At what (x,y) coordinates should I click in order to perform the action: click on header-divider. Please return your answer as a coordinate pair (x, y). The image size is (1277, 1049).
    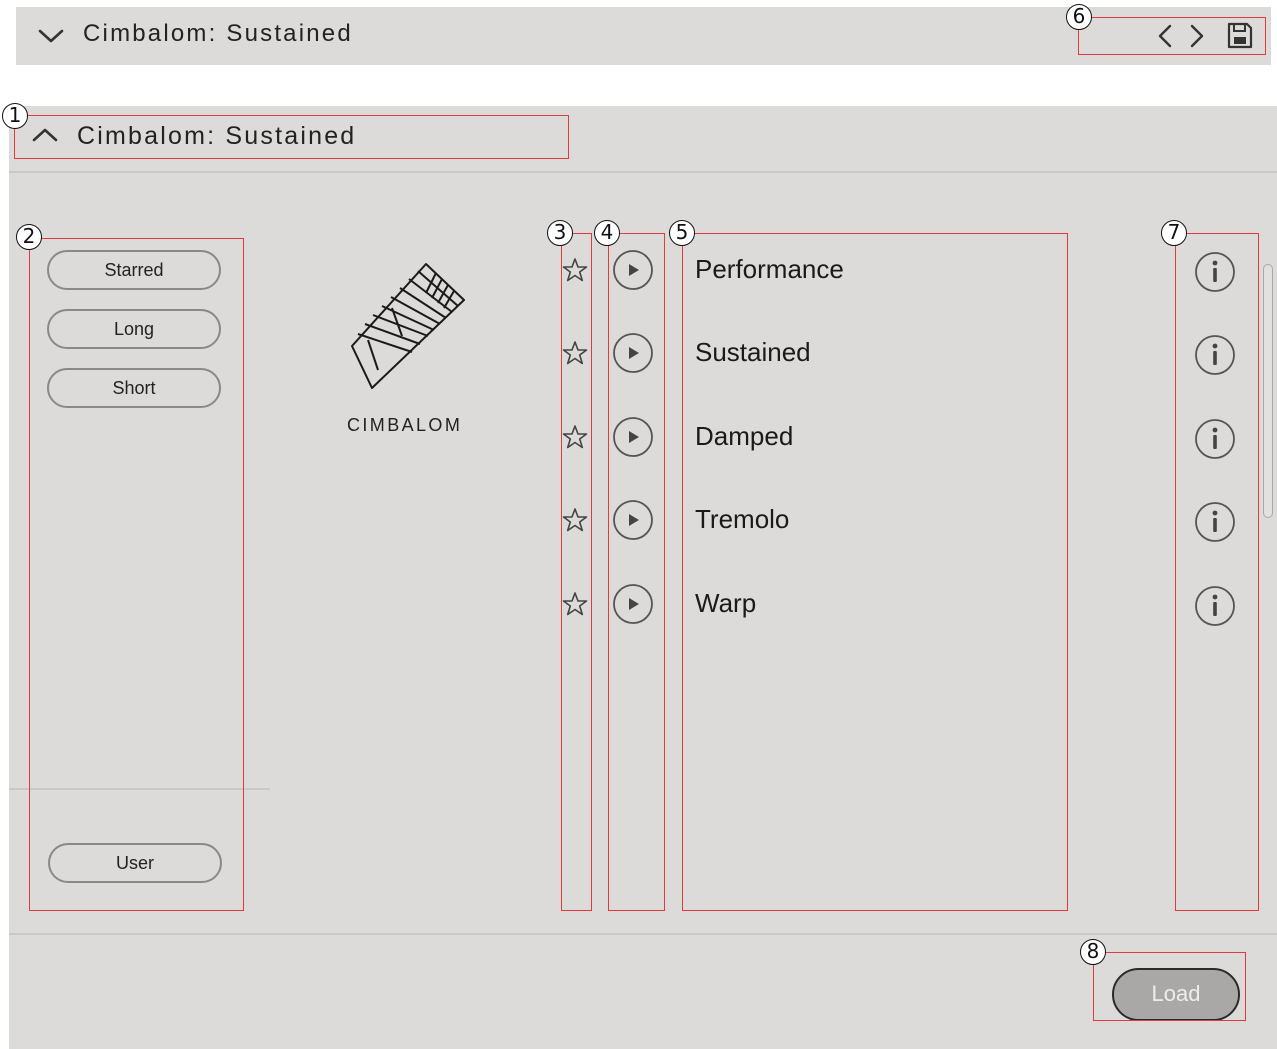
    Looking at the image, I should click on (643, 172).